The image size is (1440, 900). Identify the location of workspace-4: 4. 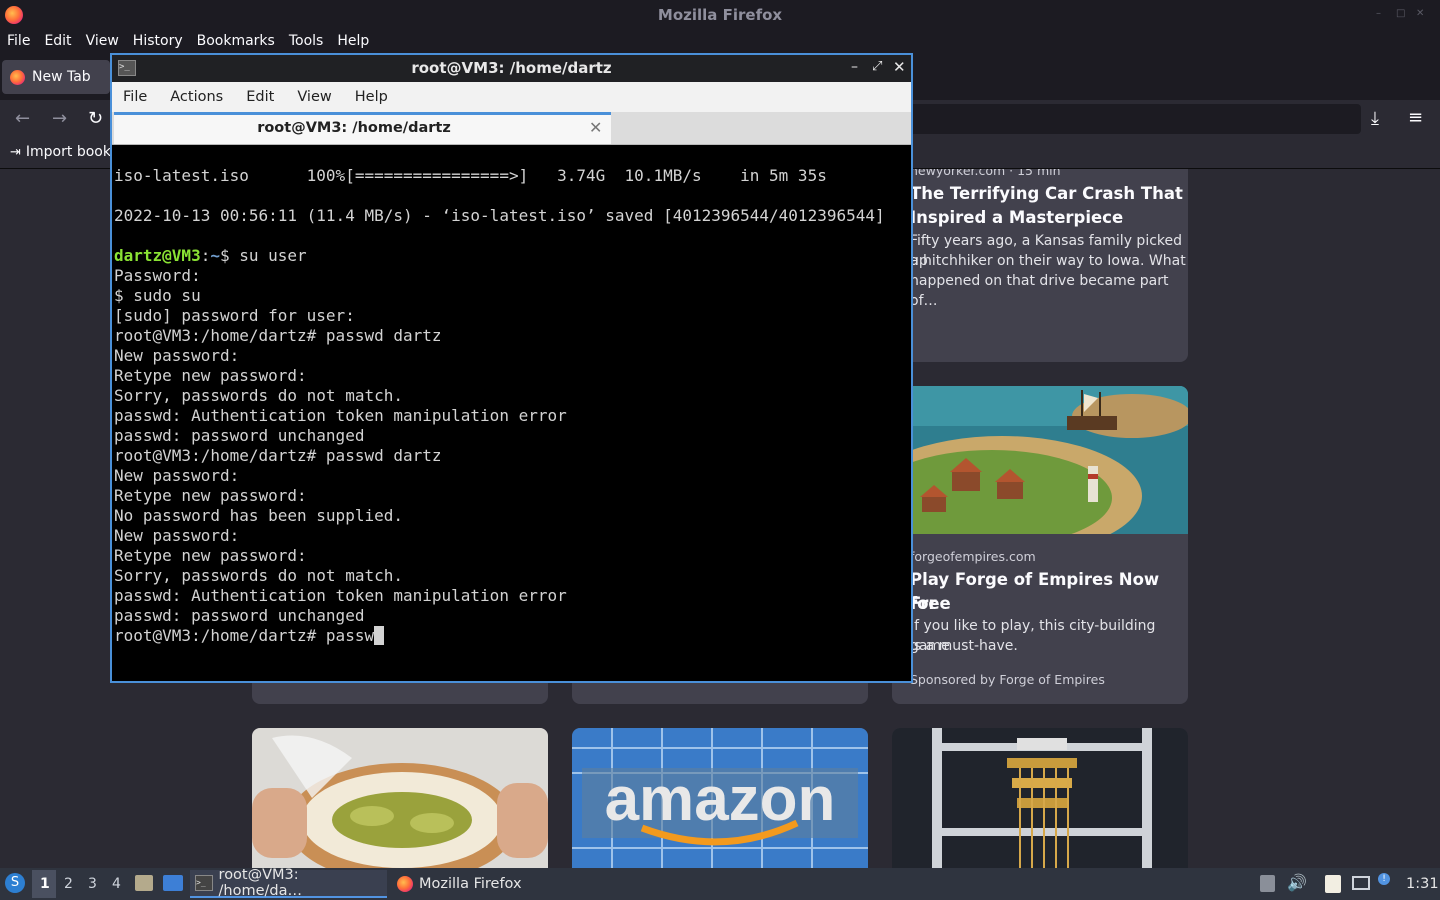
(116, 884).